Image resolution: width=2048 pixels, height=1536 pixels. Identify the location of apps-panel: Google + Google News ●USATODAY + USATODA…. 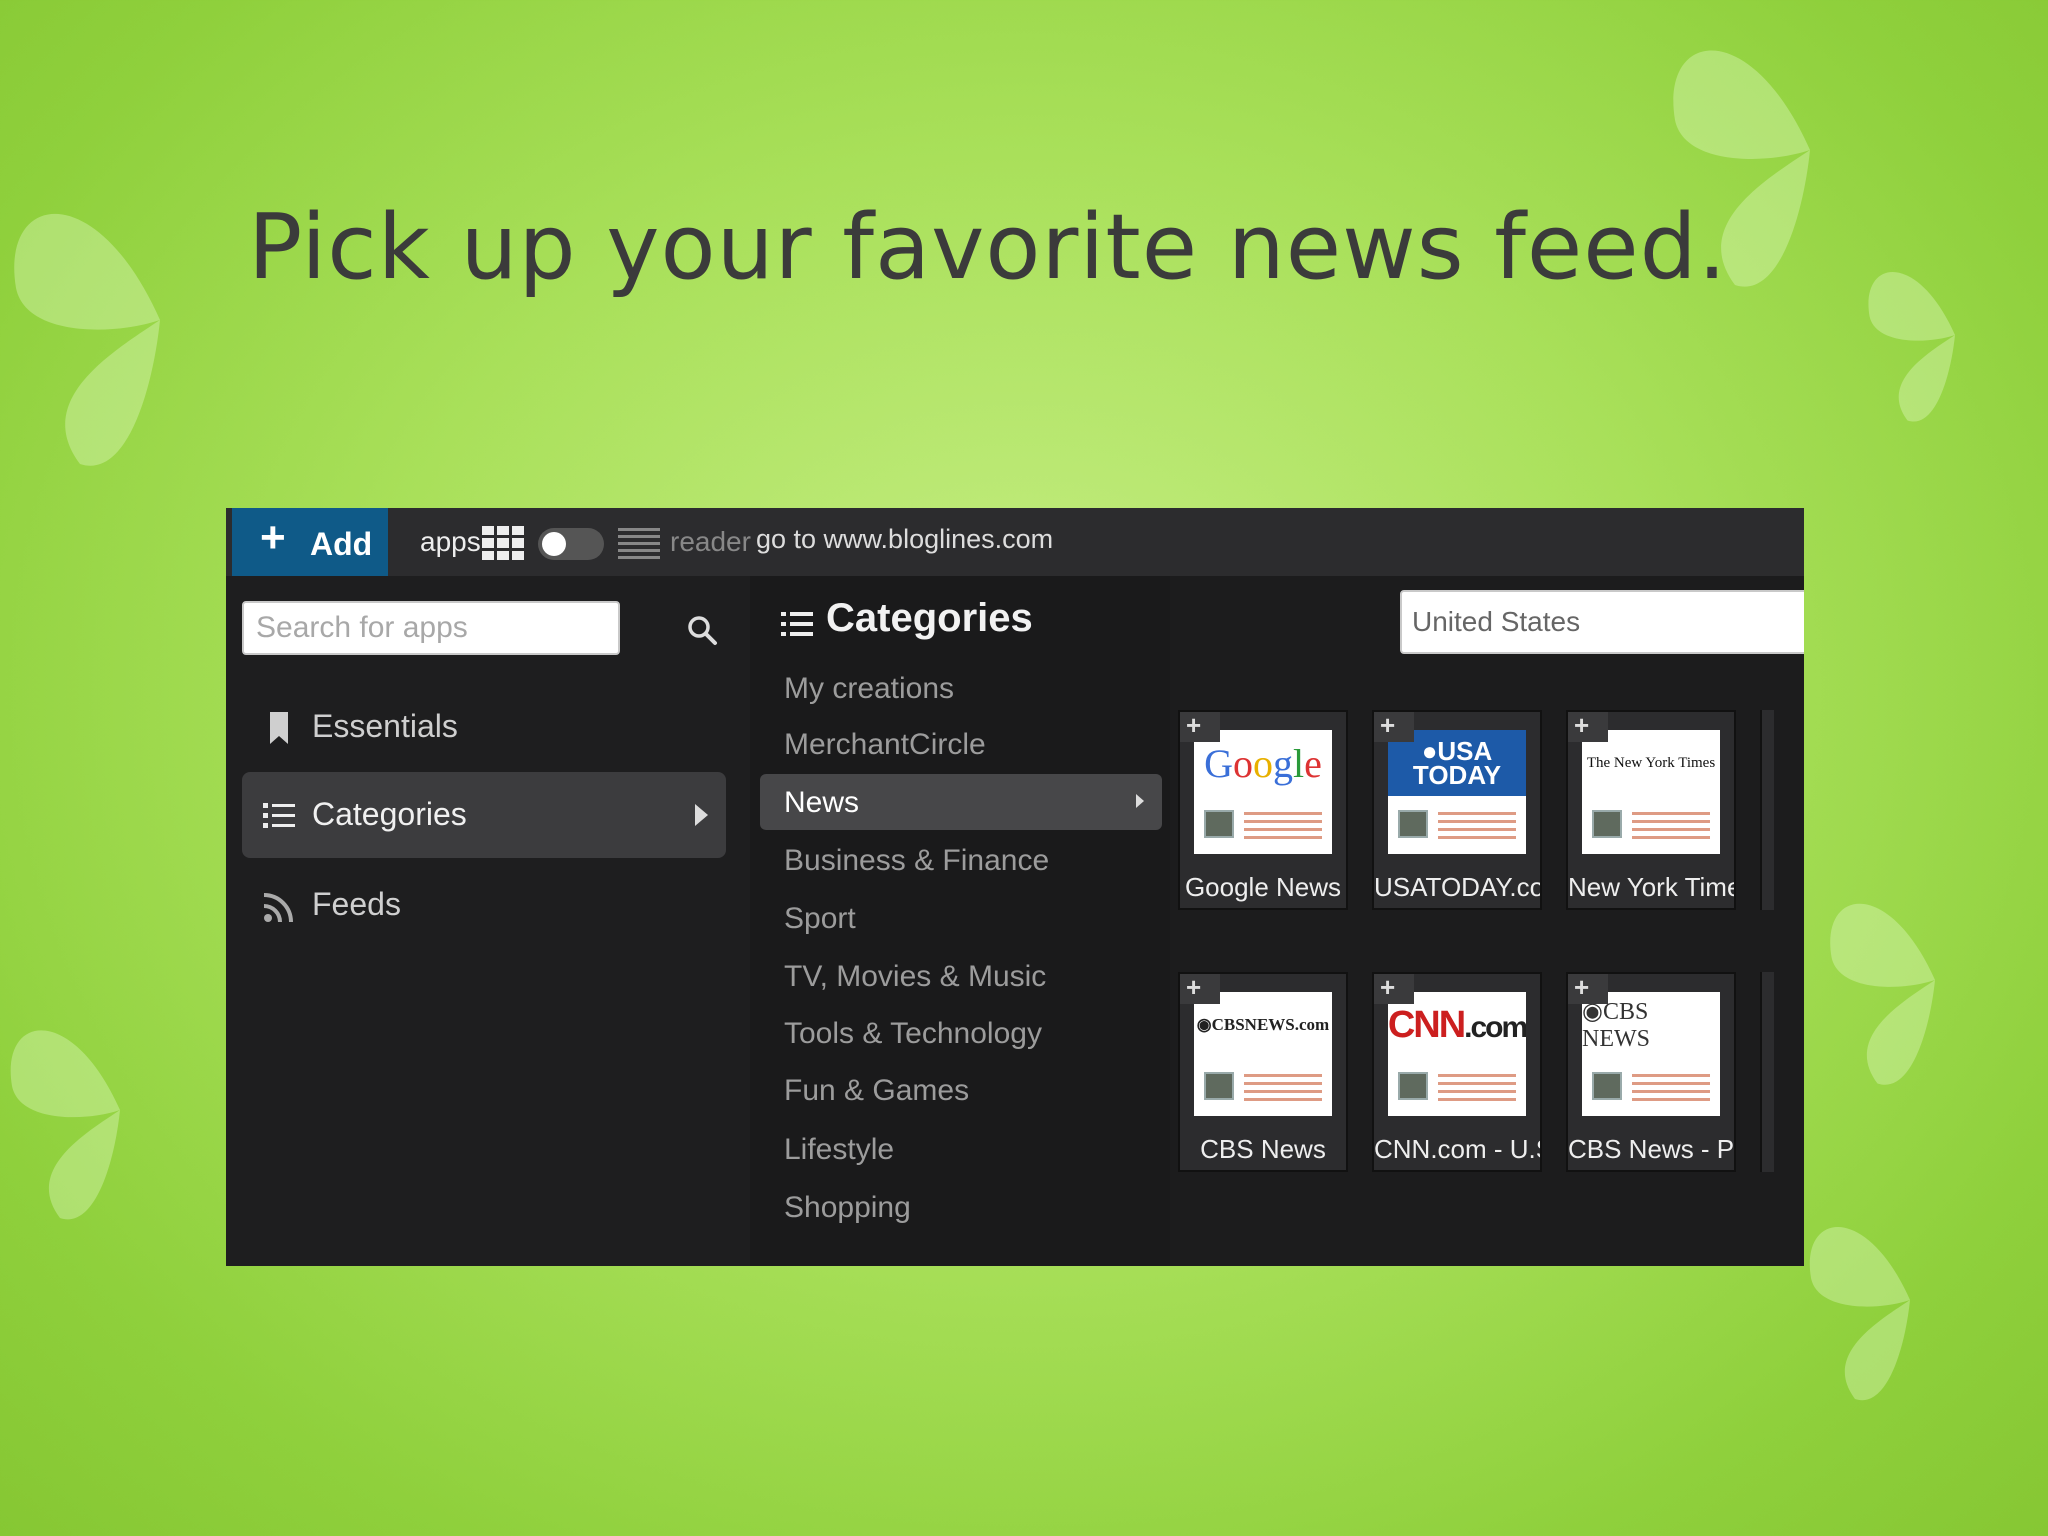
(1487, 921).